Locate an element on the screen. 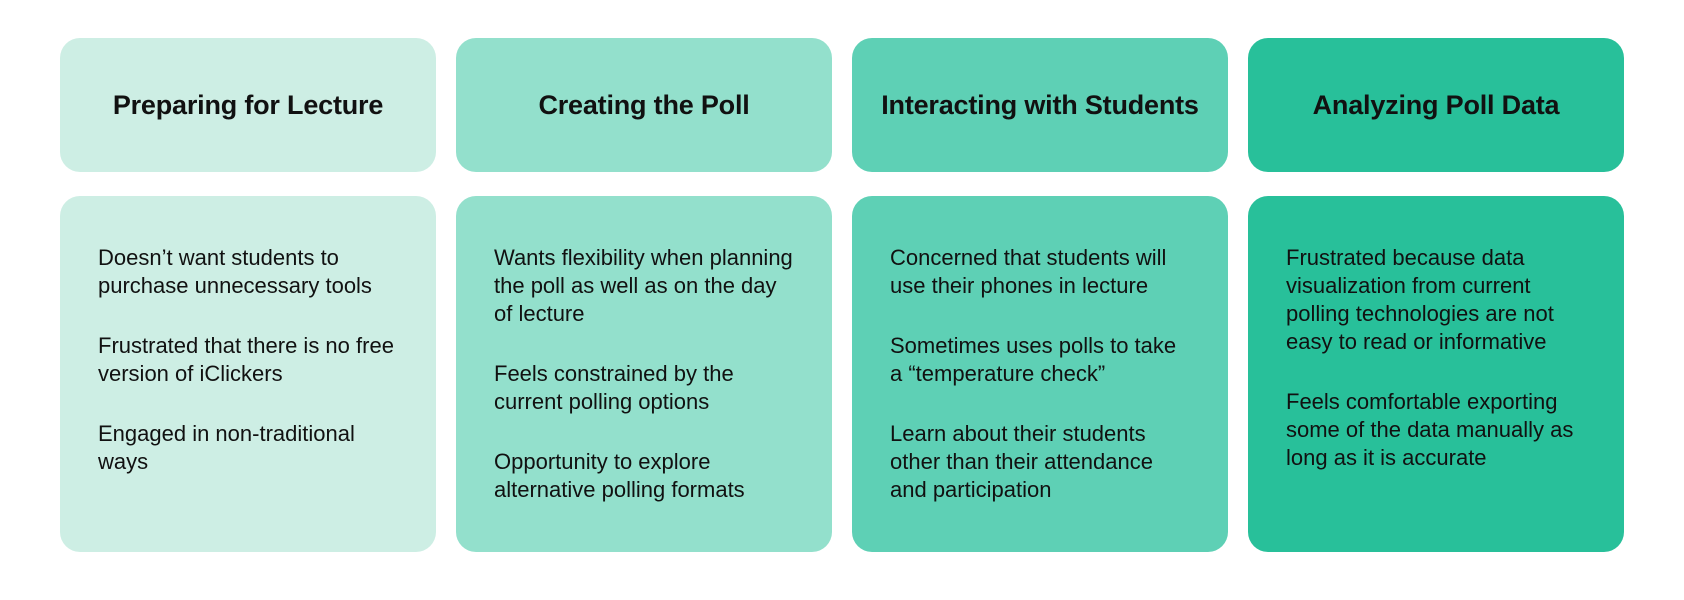  stage-header-interacting-with-students: Interacting with Students is located at coordinates (1040, 105).